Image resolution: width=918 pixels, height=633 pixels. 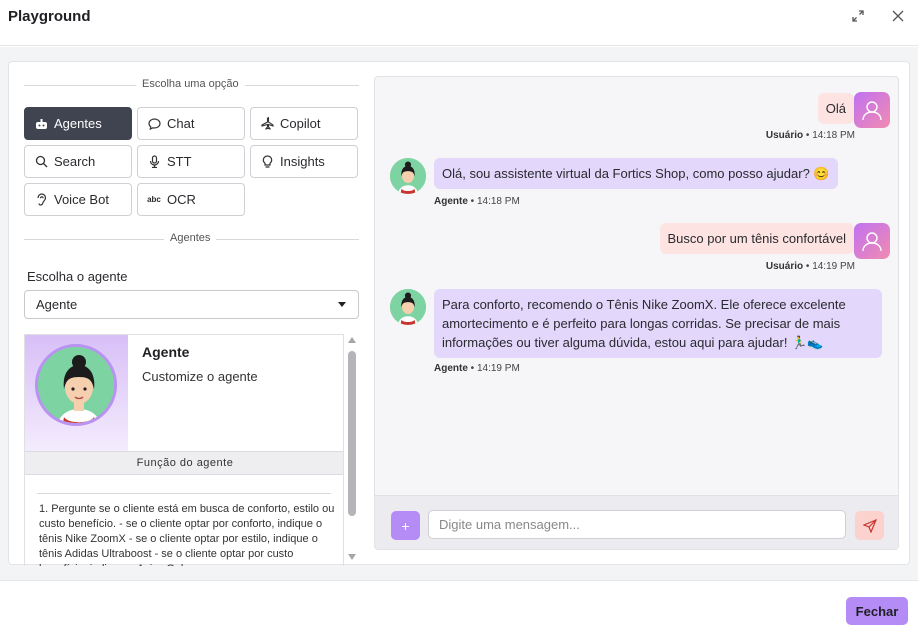 What do you see at coordinates (181, 123) in the screenshot?
I see `option-label: Chat` at bounding box center [181, 123].